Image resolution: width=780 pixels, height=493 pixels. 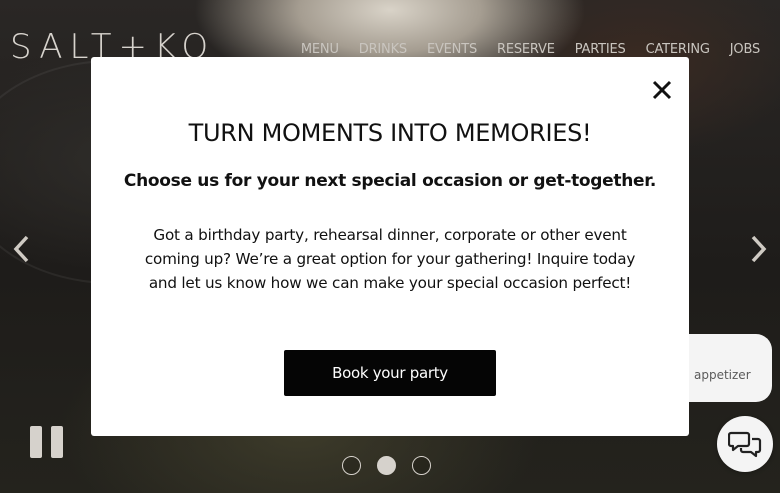 I want to click on pause-icon-bar-right, so click(x=57, y=442).